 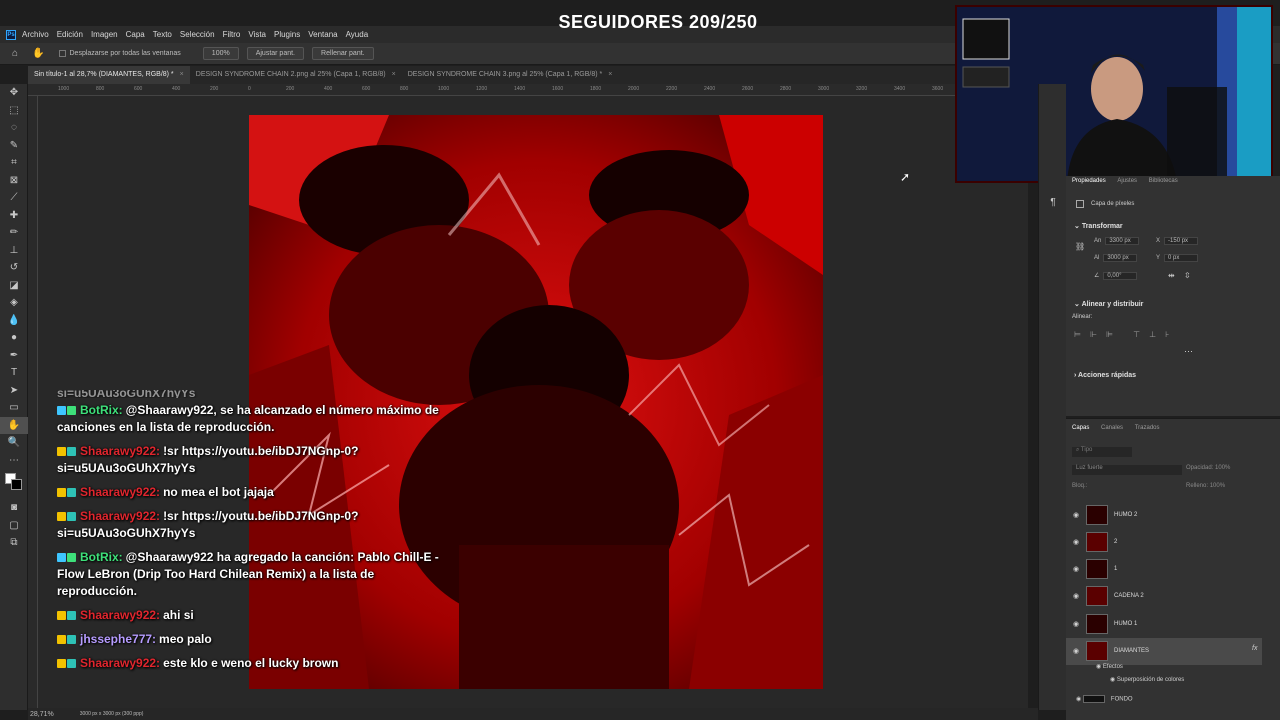 What do you see at coordinates (1187, 275) in the screenshot?
I see `flip-vertical-icon: ⇳` at bounding box center [1187, 275].